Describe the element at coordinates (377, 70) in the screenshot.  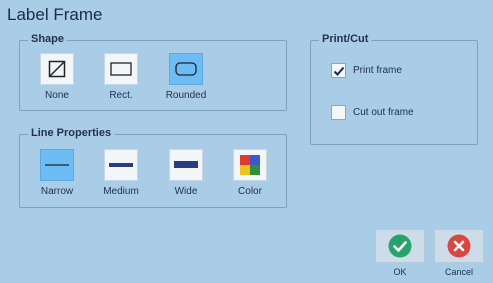
I see `print-frame-label: Print frame` at that location.